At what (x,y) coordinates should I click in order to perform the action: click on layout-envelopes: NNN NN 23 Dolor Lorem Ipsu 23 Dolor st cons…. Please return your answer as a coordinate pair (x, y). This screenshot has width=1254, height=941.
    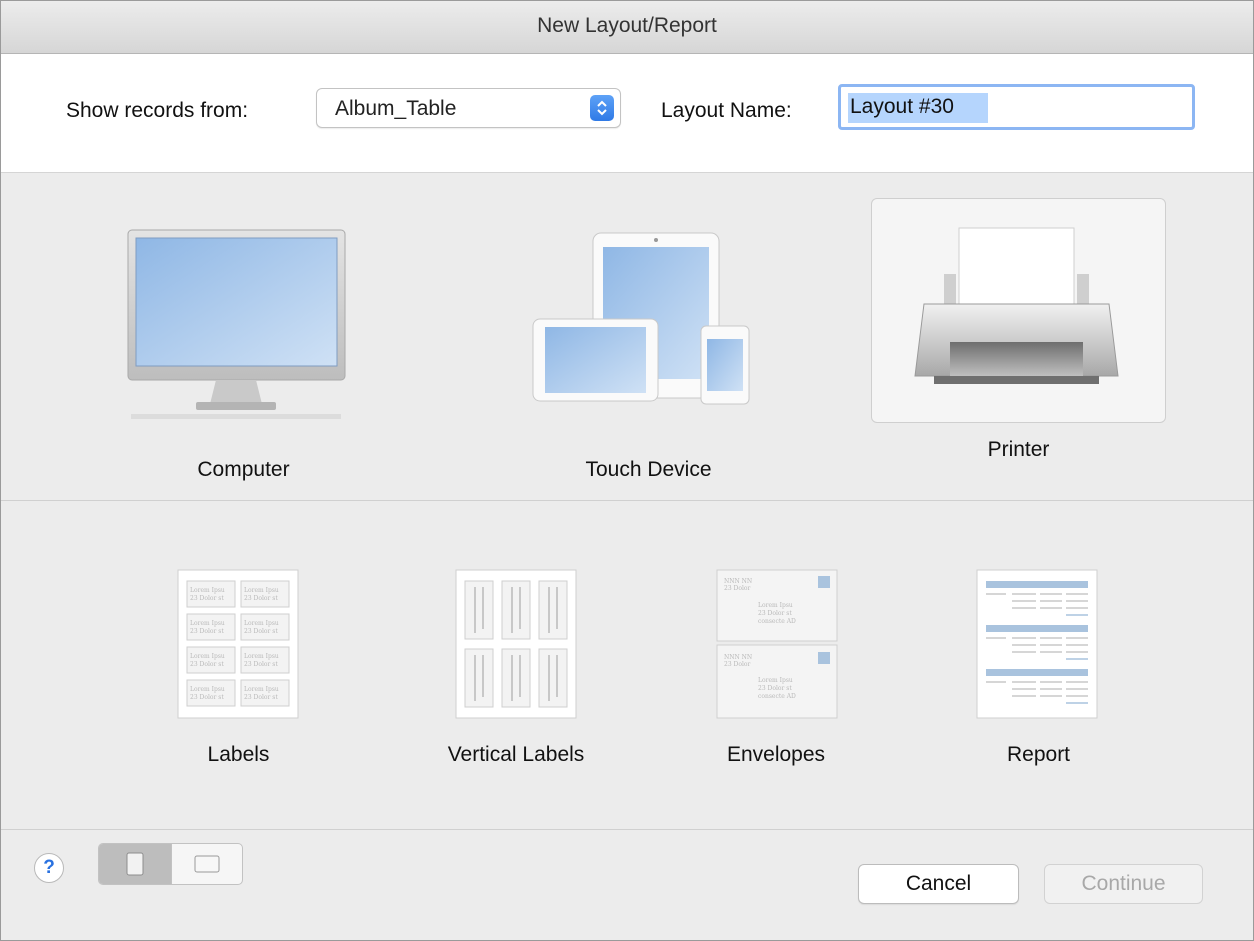
    Looking at the image, I should click on (776, 666).